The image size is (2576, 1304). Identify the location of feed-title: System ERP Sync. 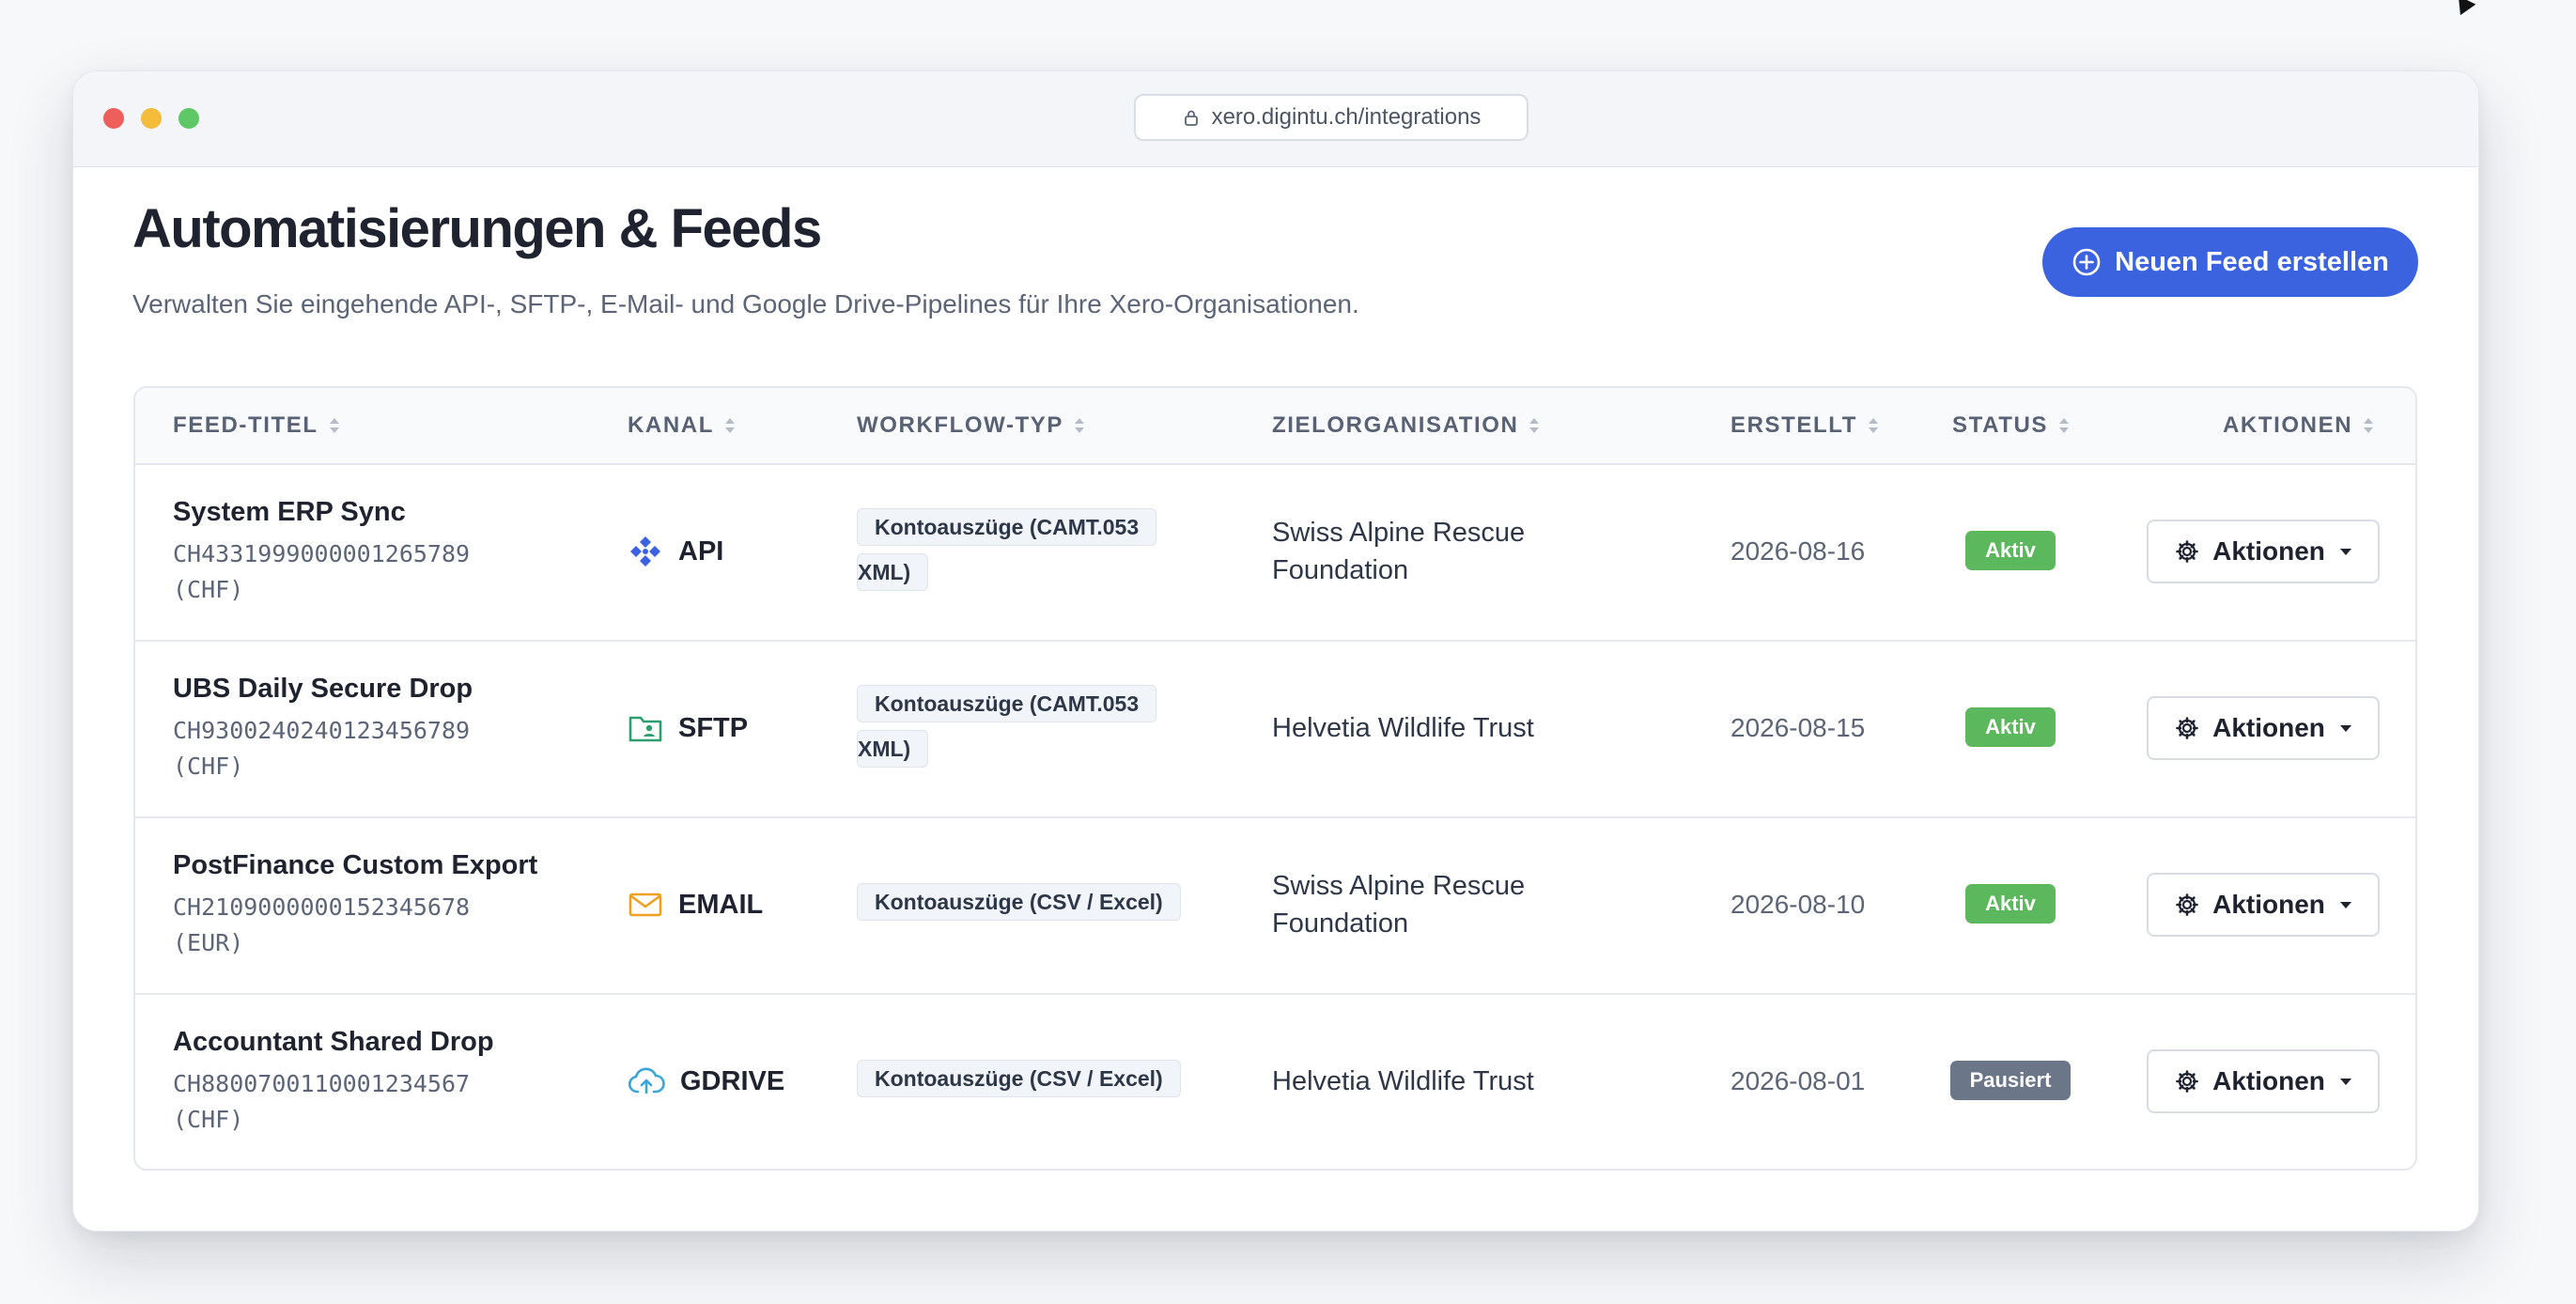
(289, 512).